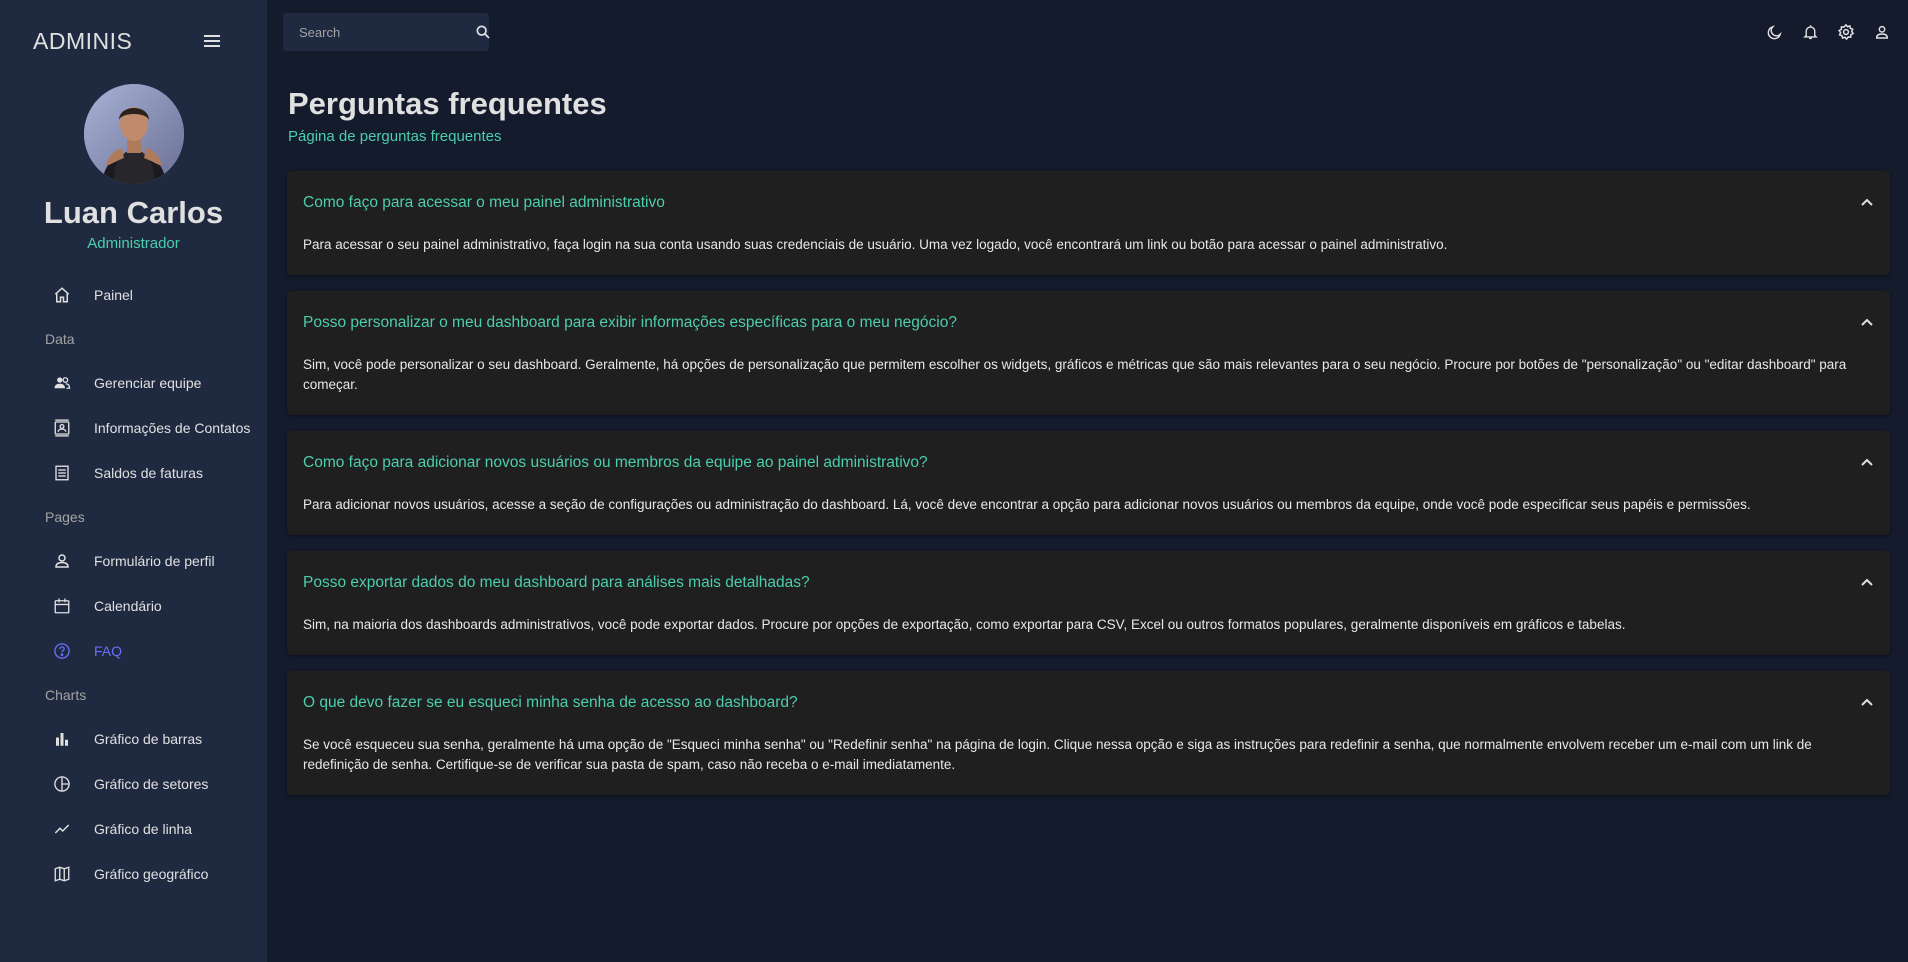 This screenshot has height=962, width=1908. I want to click on sidebar-item-saldos-faturas: Saldos de faturas, so click(133, 472).